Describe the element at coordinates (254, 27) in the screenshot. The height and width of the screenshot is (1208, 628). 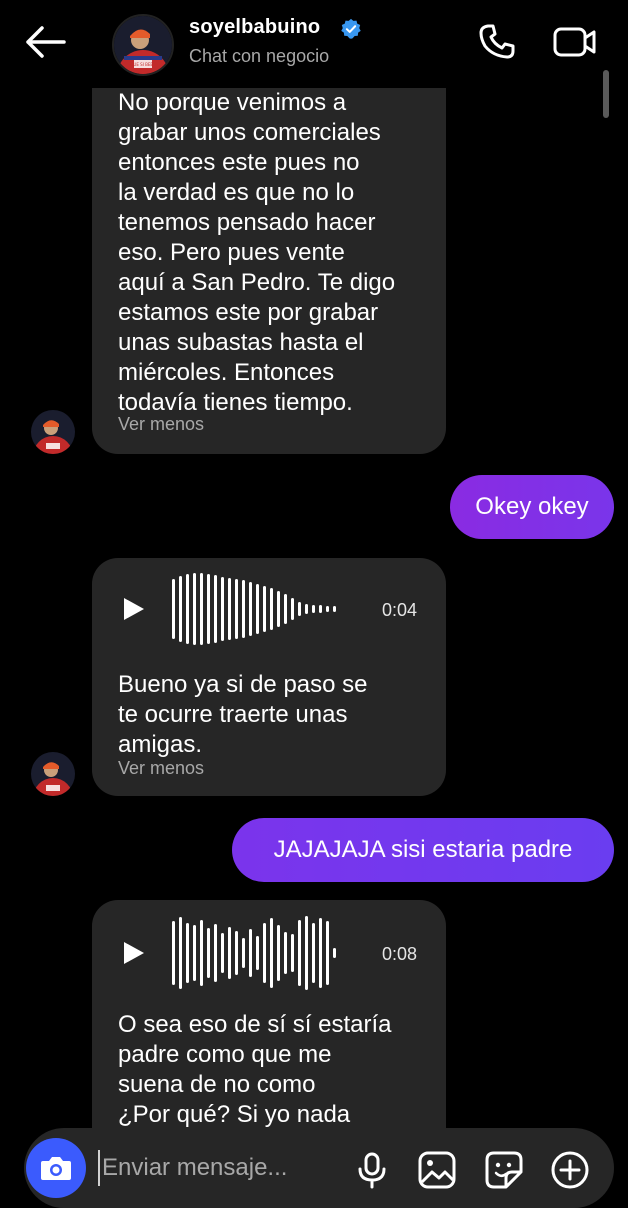
I see `chat-username: soyelbabuino` at that location.